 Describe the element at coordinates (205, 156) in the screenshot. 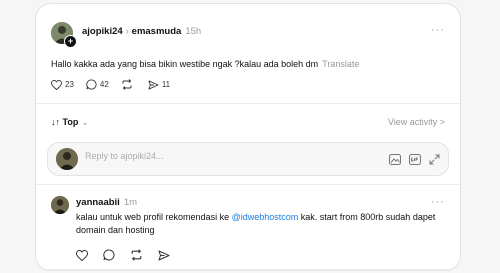

I see `reply-input` at that location.